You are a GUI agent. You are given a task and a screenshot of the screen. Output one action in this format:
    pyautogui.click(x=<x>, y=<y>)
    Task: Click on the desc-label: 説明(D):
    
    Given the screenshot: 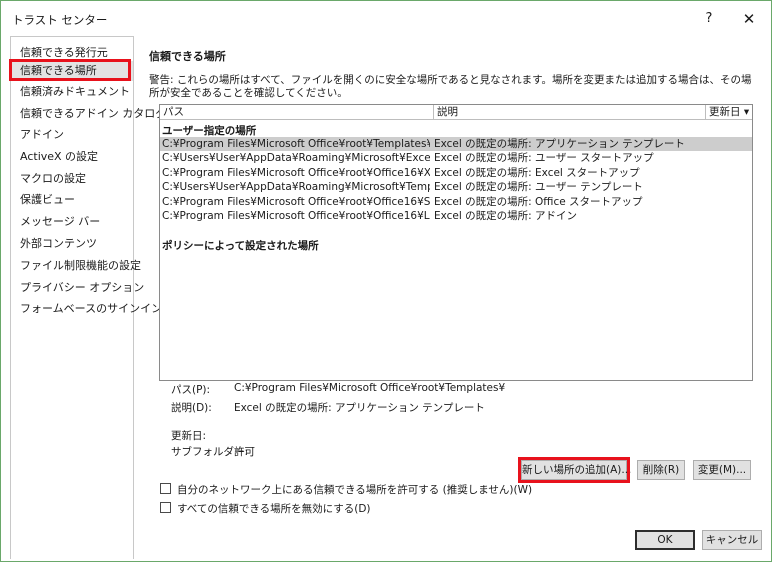 What is the action you would take?
    pyautogui.click(x=191, y=408)
    